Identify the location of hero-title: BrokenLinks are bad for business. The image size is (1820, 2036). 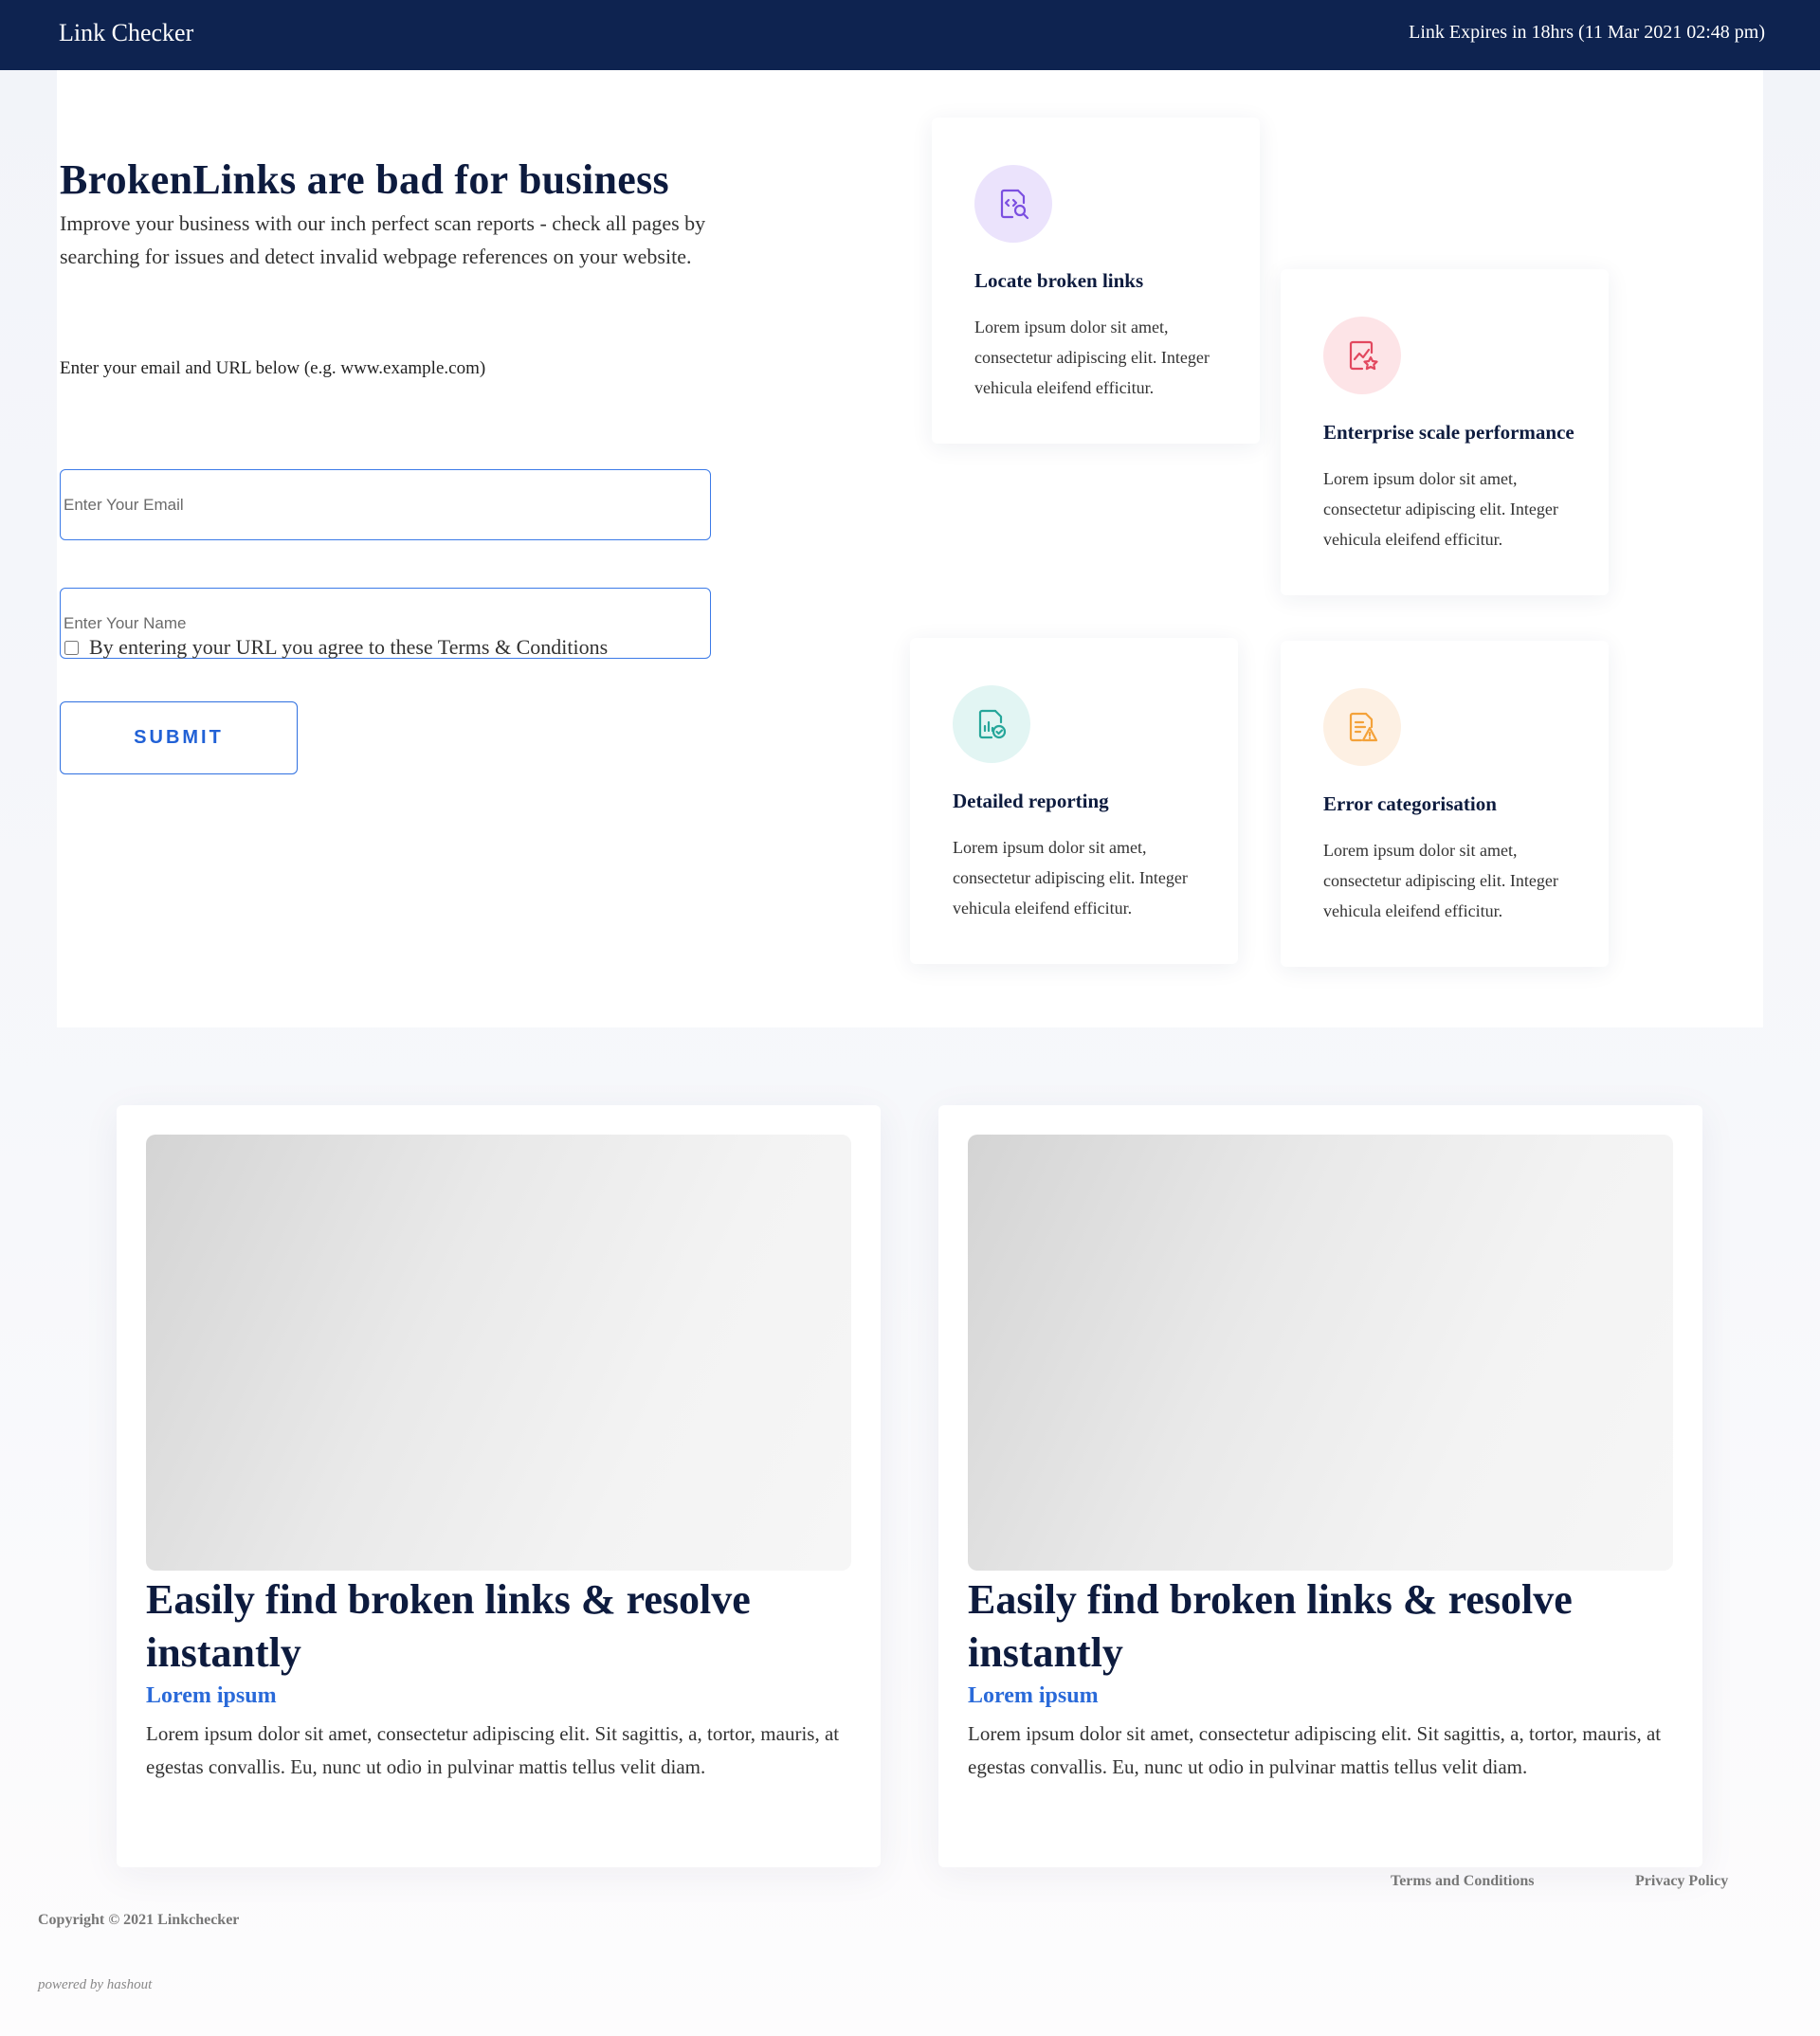
(364, 179).